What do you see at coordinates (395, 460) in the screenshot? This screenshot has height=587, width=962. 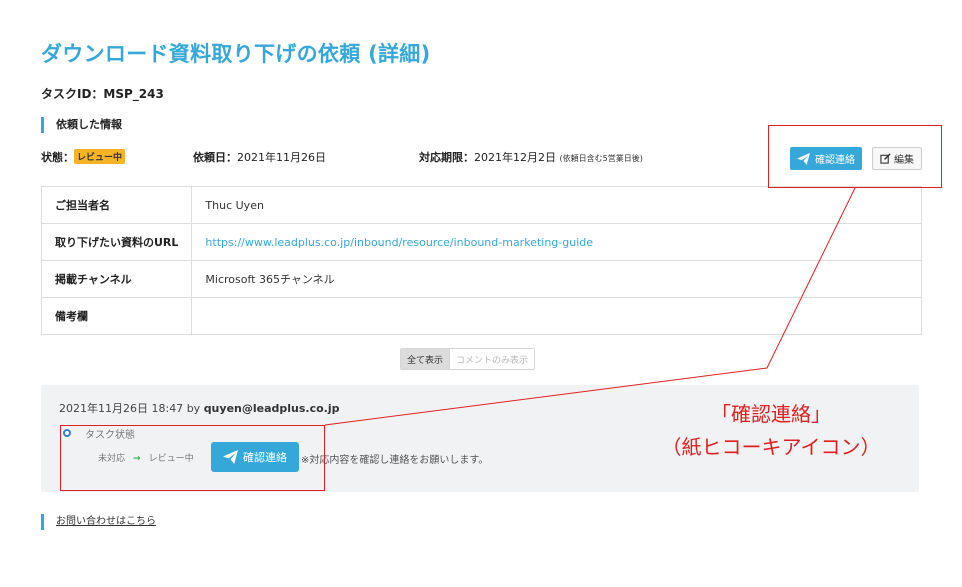 I see `comment-note: ※対応内容を確認し連絡をお願いします。` at bounding box center [395, 460].